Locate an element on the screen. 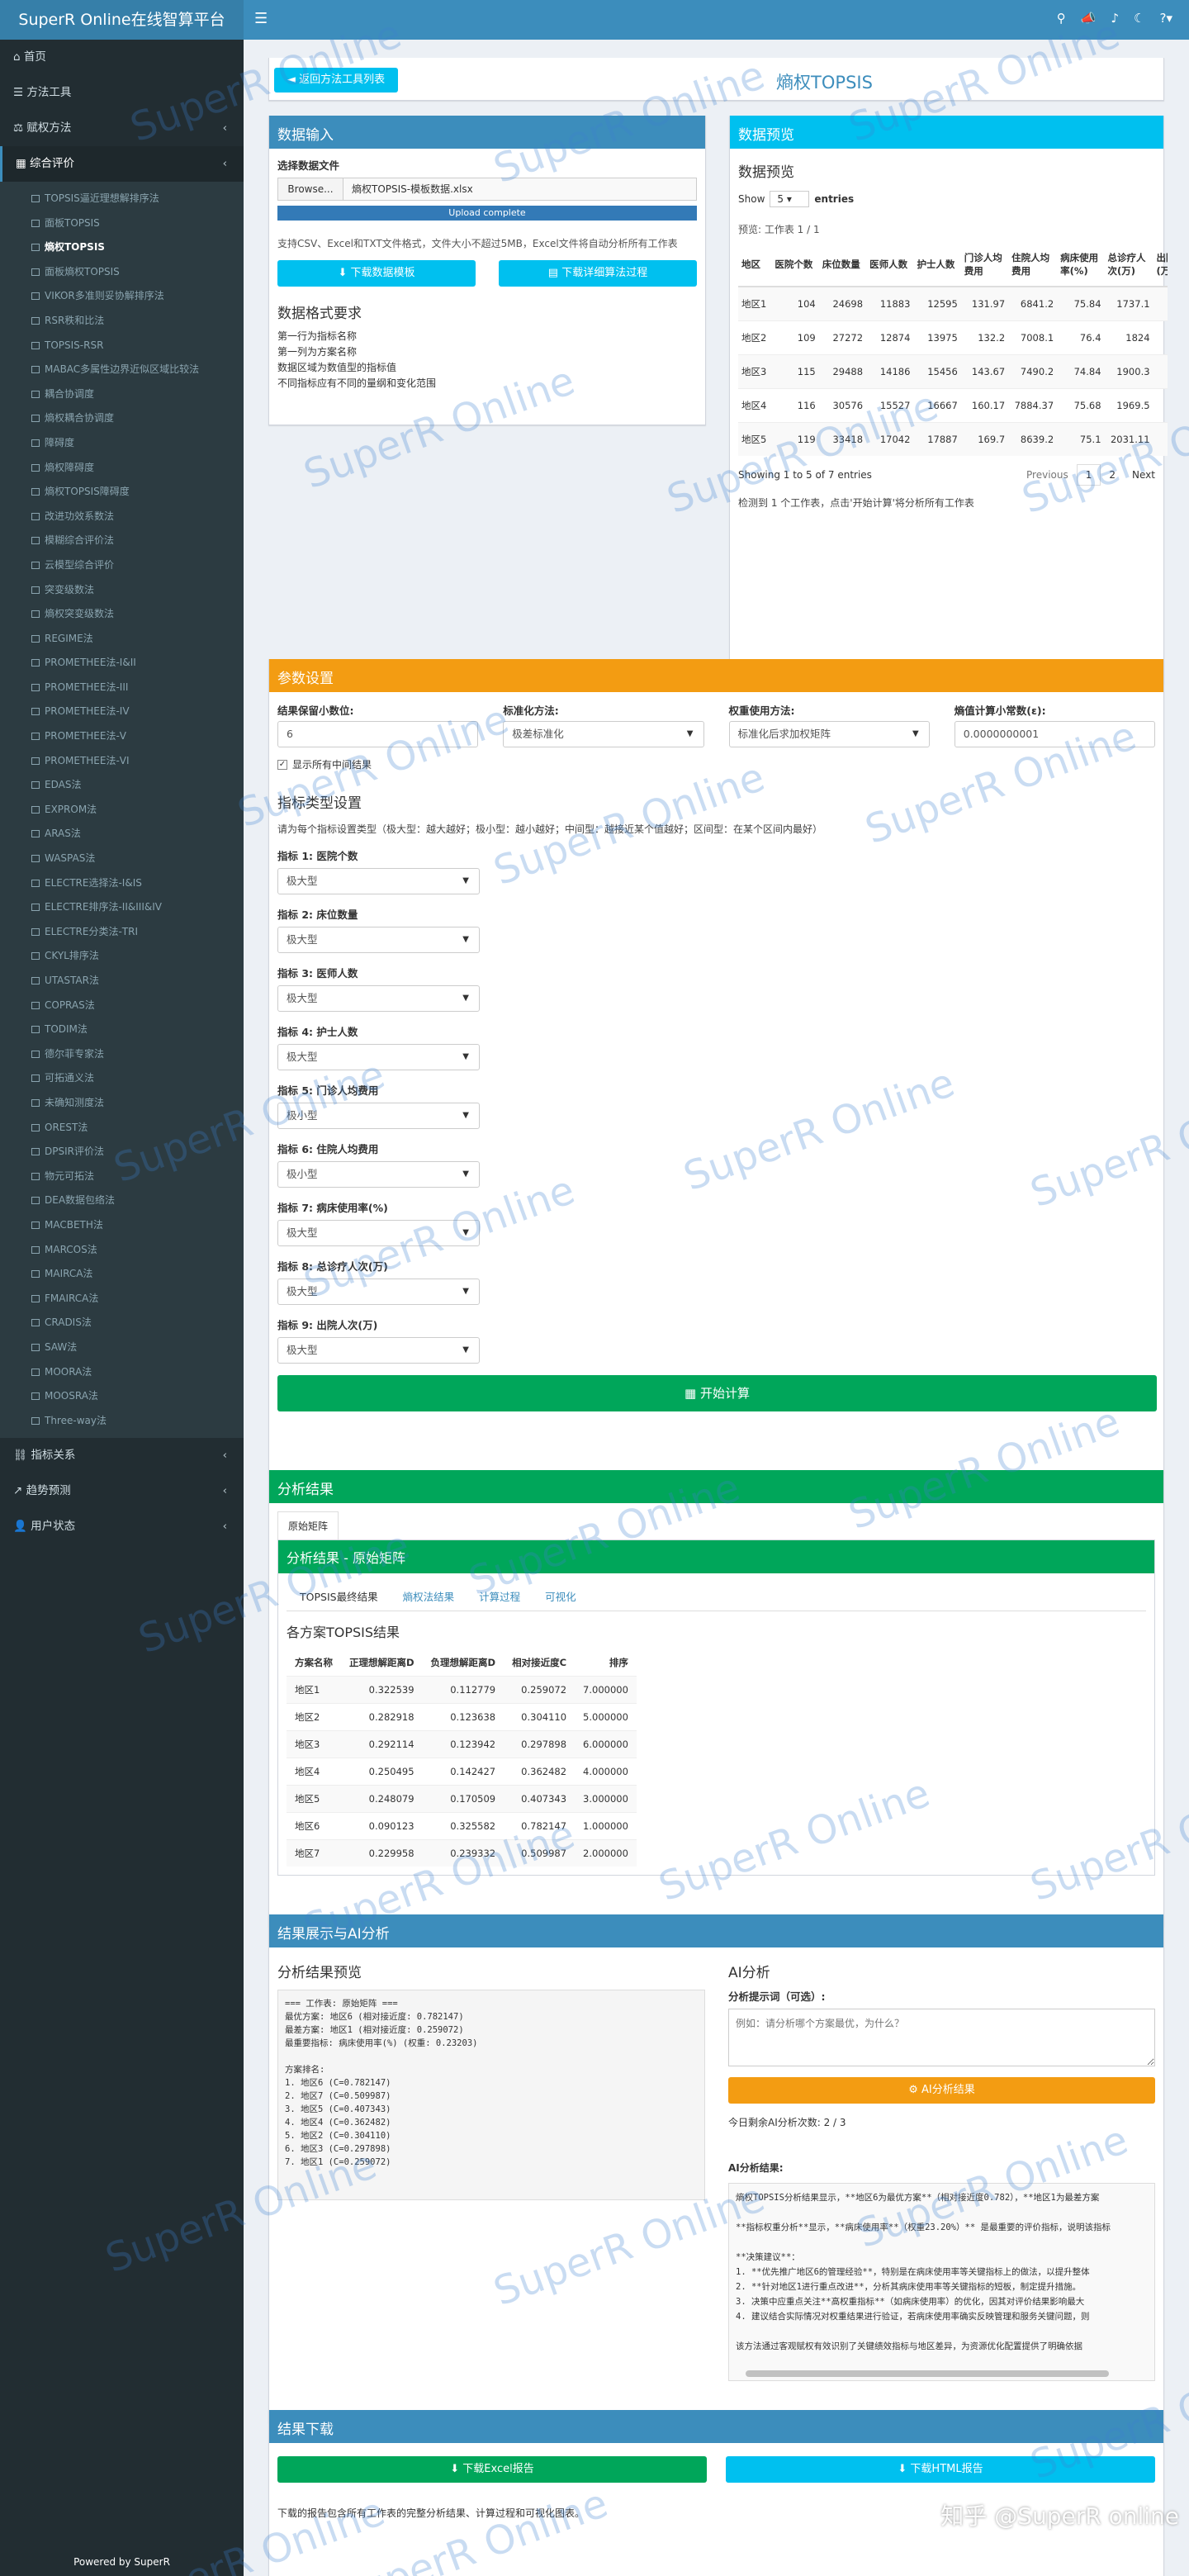 The image size is (1189, 2576). sidebar-subitem: 物元可拓法 is located at coordinates (122, 1177).